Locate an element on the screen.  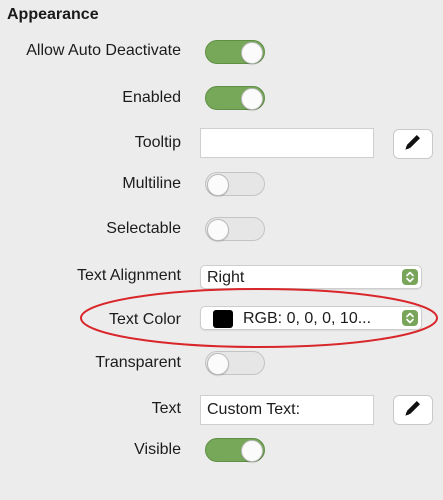
text-label: Text is located at coordinates (166, 408).